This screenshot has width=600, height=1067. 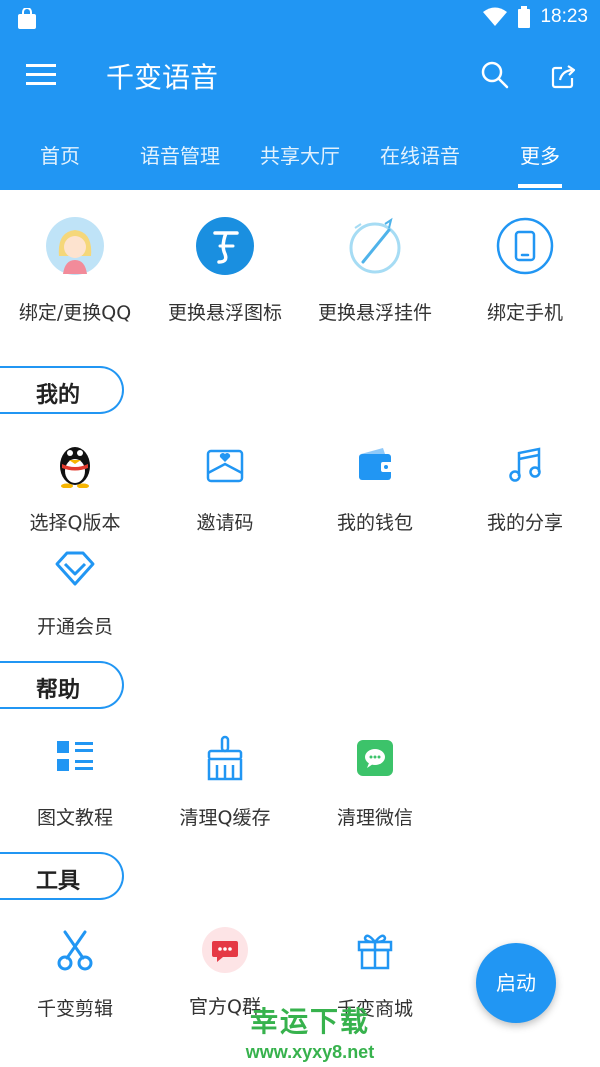 I want to click on select-q-version-label: 选择Q版本, so click(x=75, y=523).